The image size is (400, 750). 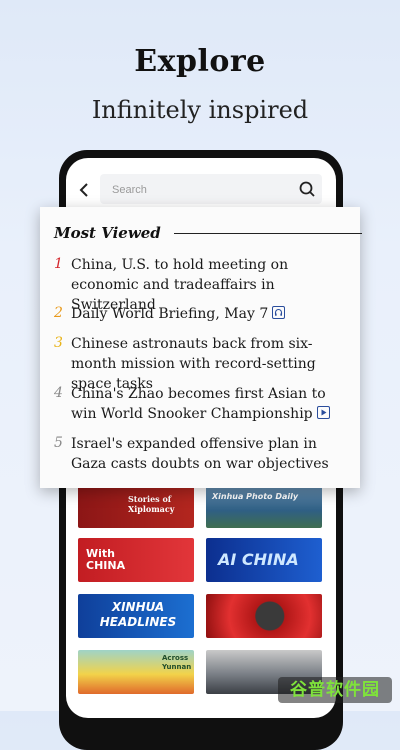 I want to click on tile-photo-daily: Xinhua Photo Daily, so click(x=264, y=506).